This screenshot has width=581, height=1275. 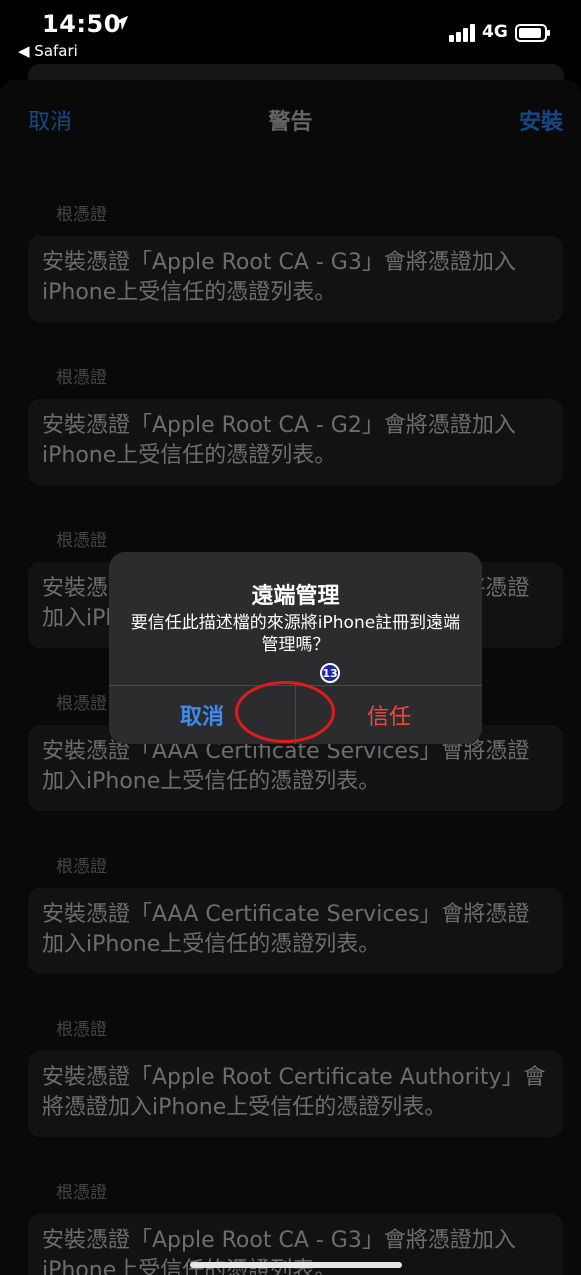 What do you see at coordinates (330, 673) in the screenshot?
I see `step-marker-badge: 13` at bounding box center [330, 673].